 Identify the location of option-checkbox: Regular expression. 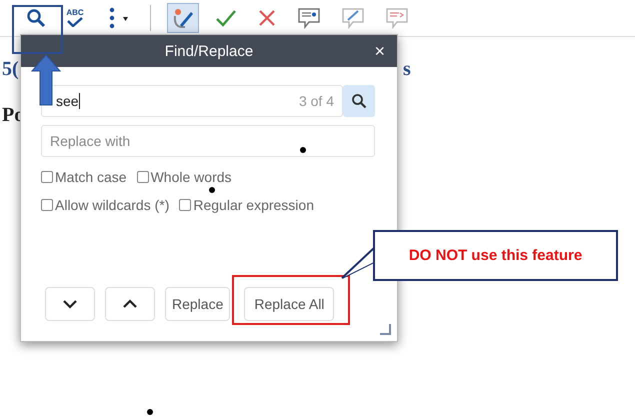
(246, 205).